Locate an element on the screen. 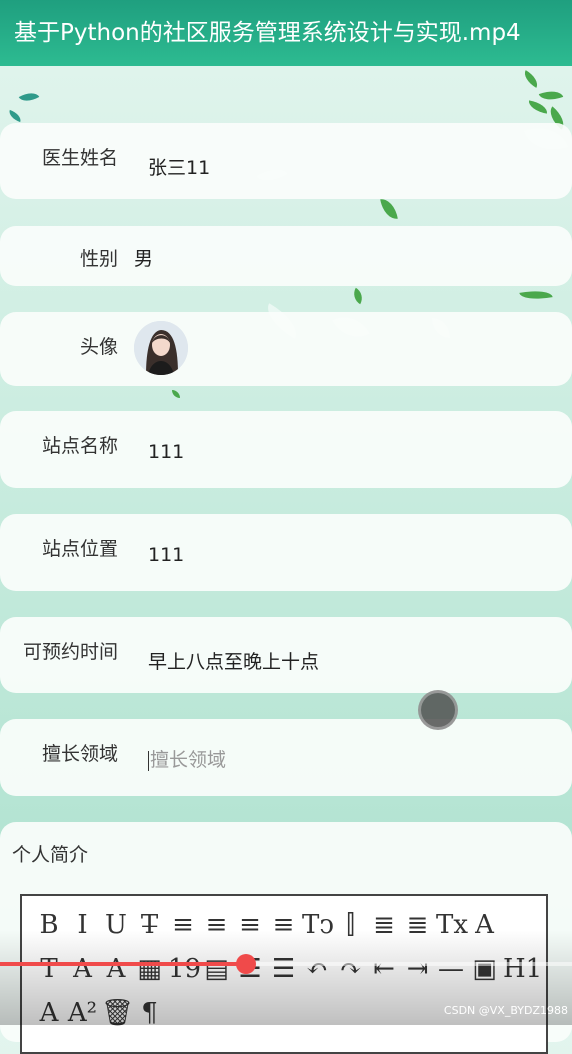  form-row-specialty: 擅长领域 擅长领域 is located at coordinates (286, 757).